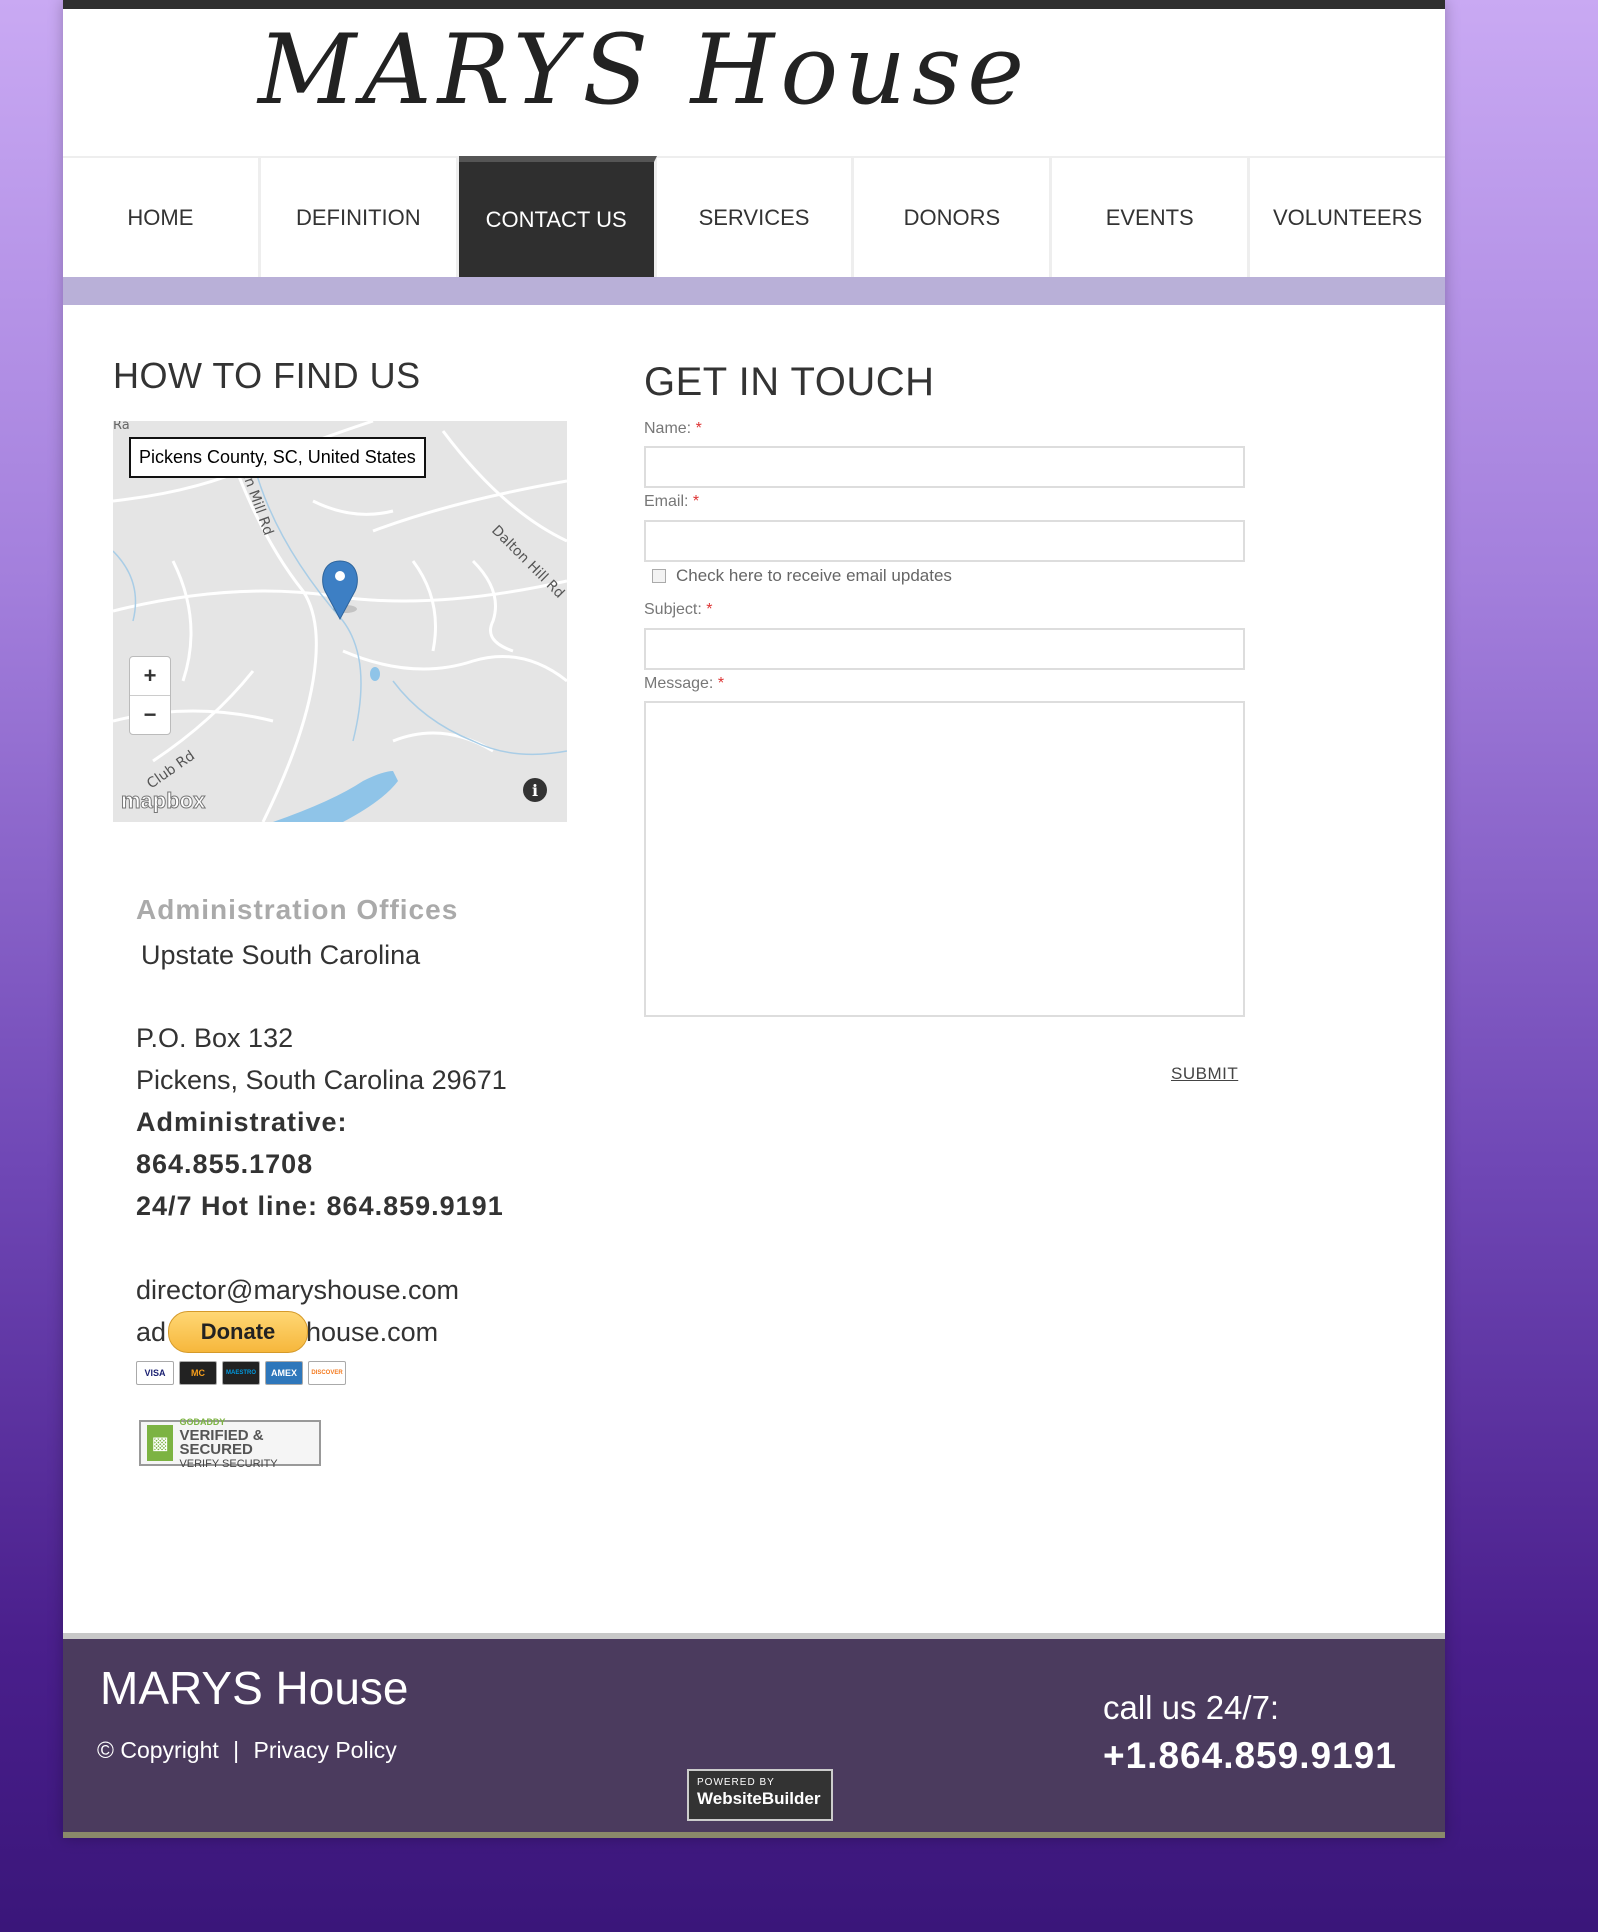 This screenshot has width=1598, height=1932. Describe the element at coordinates (297, 909) in the screenshot. I see `admin-offices-title: Administration Offices` at that location.